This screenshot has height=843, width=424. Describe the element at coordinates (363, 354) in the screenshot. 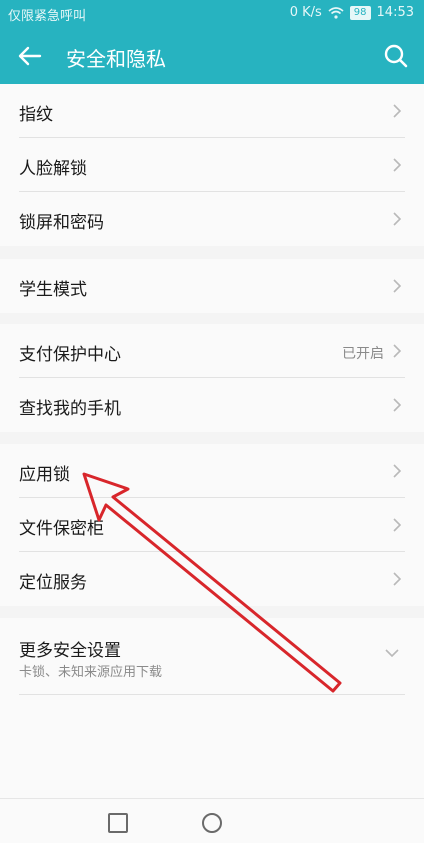

I see `status-value: 已开启` at that location.